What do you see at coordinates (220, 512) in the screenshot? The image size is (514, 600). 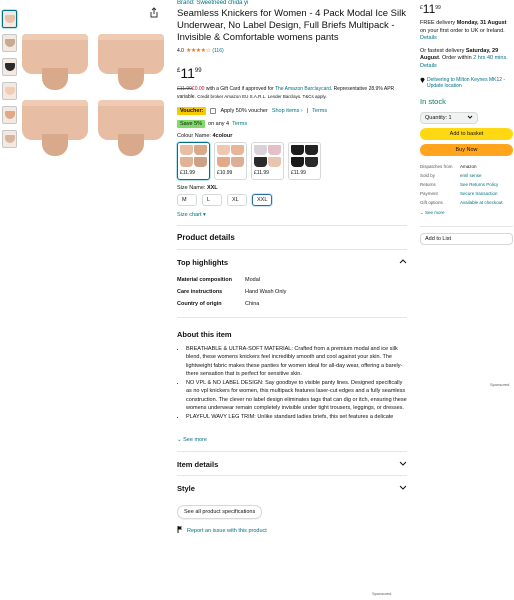 I see `all-specs-button: See all product specifications` at bounding box center [220, 512].